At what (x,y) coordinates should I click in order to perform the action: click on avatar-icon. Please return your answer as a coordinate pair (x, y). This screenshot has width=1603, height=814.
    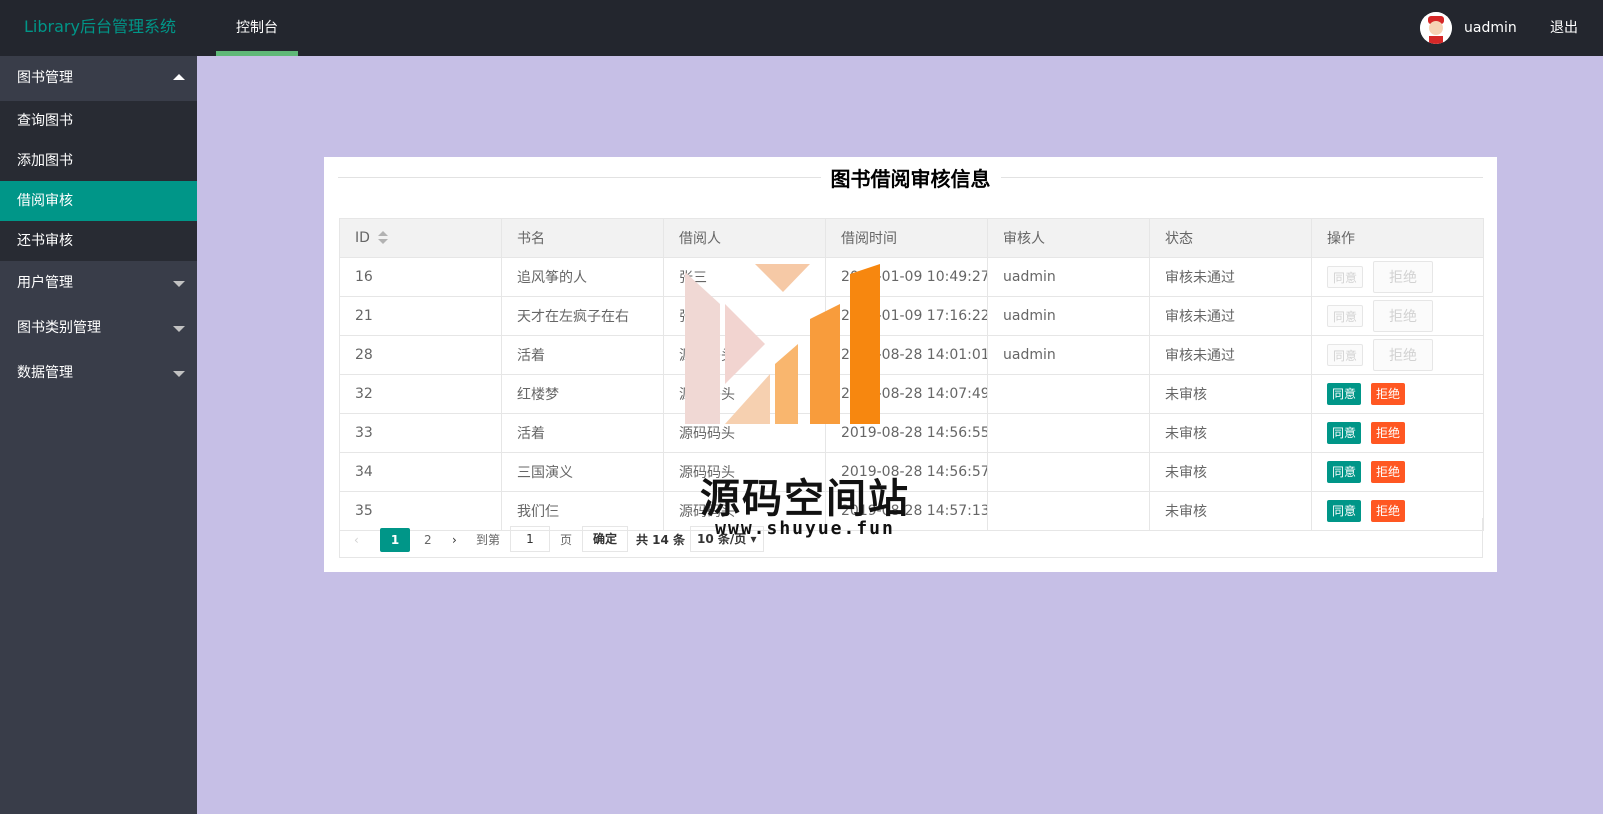
    Looking at the image, I should click on (1436, 28).